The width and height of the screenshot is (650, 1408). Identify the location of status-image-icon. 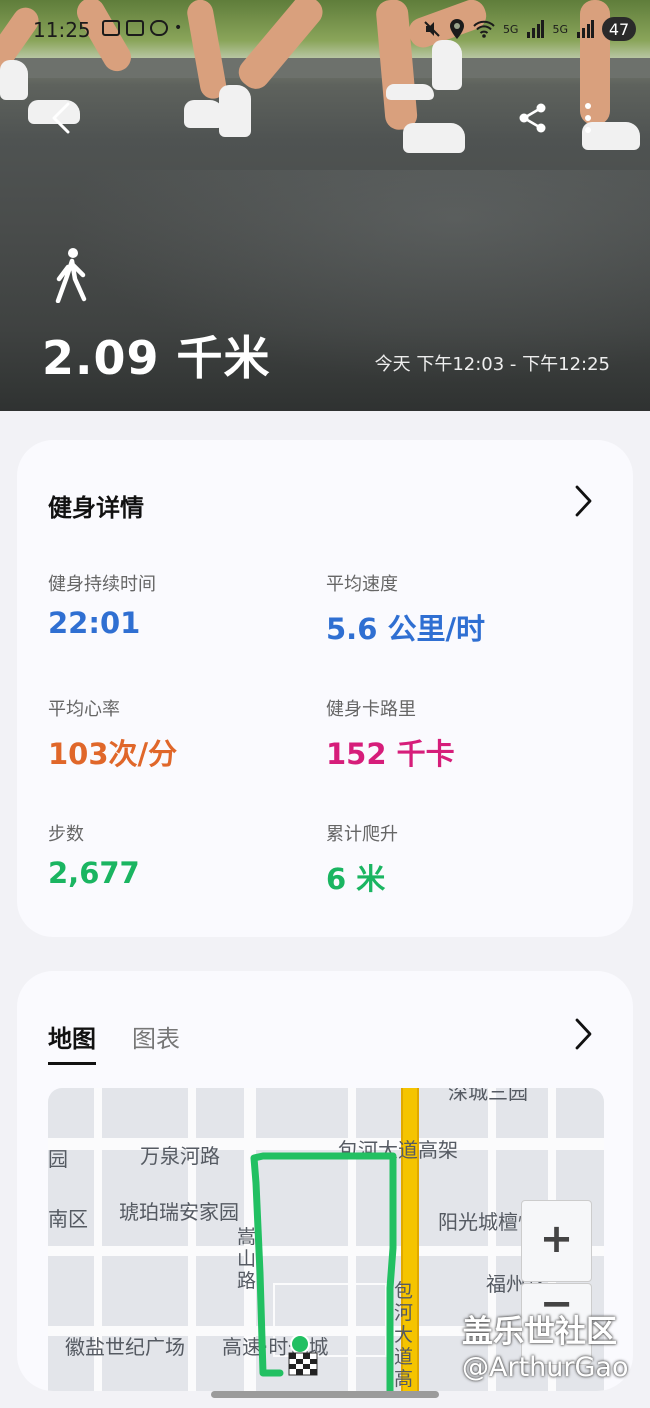
(135, 28).